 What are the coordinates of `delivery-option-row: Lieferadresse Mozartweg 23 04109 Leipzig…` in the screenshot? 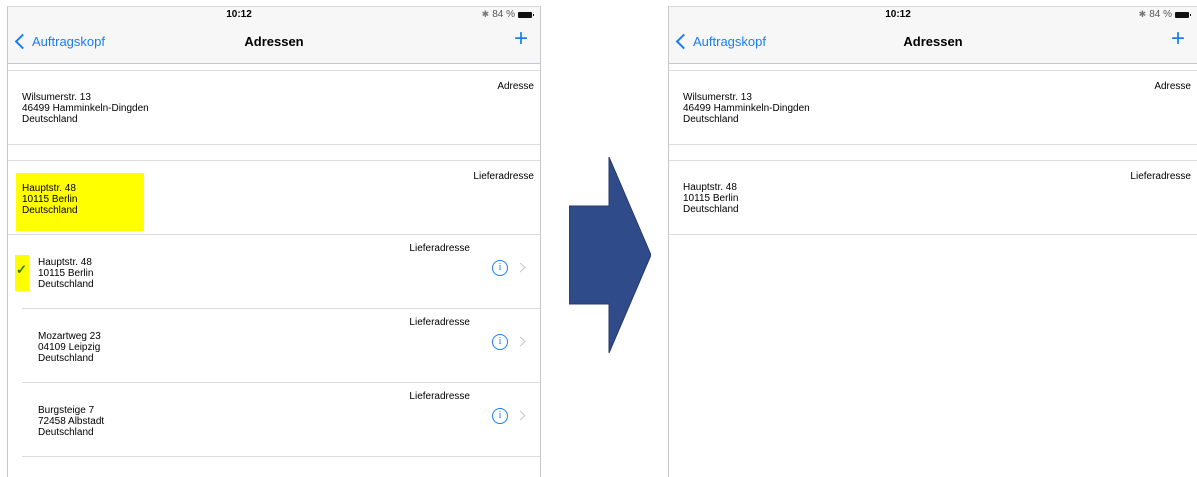 It's located at (281, 346).